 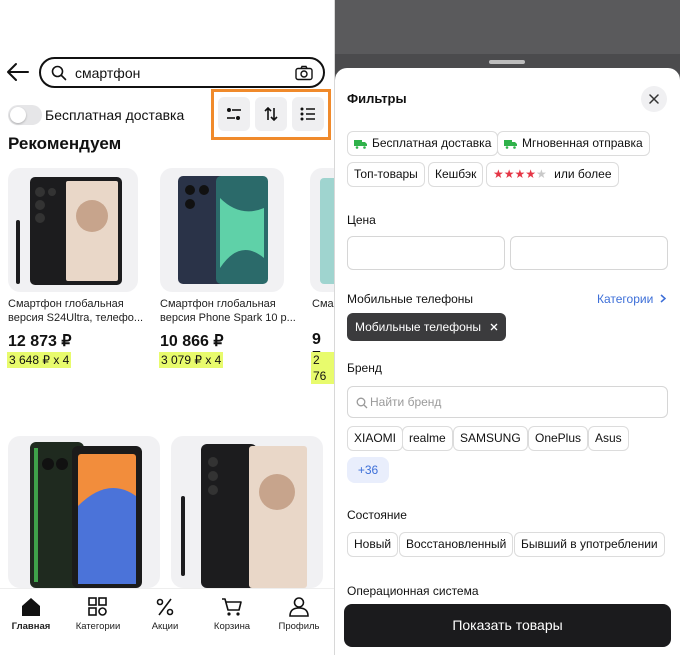 What do you see at coordinates (182, 72) in the screenshot?
I see `search-input: смартфон` at bounding box center [182, 72].